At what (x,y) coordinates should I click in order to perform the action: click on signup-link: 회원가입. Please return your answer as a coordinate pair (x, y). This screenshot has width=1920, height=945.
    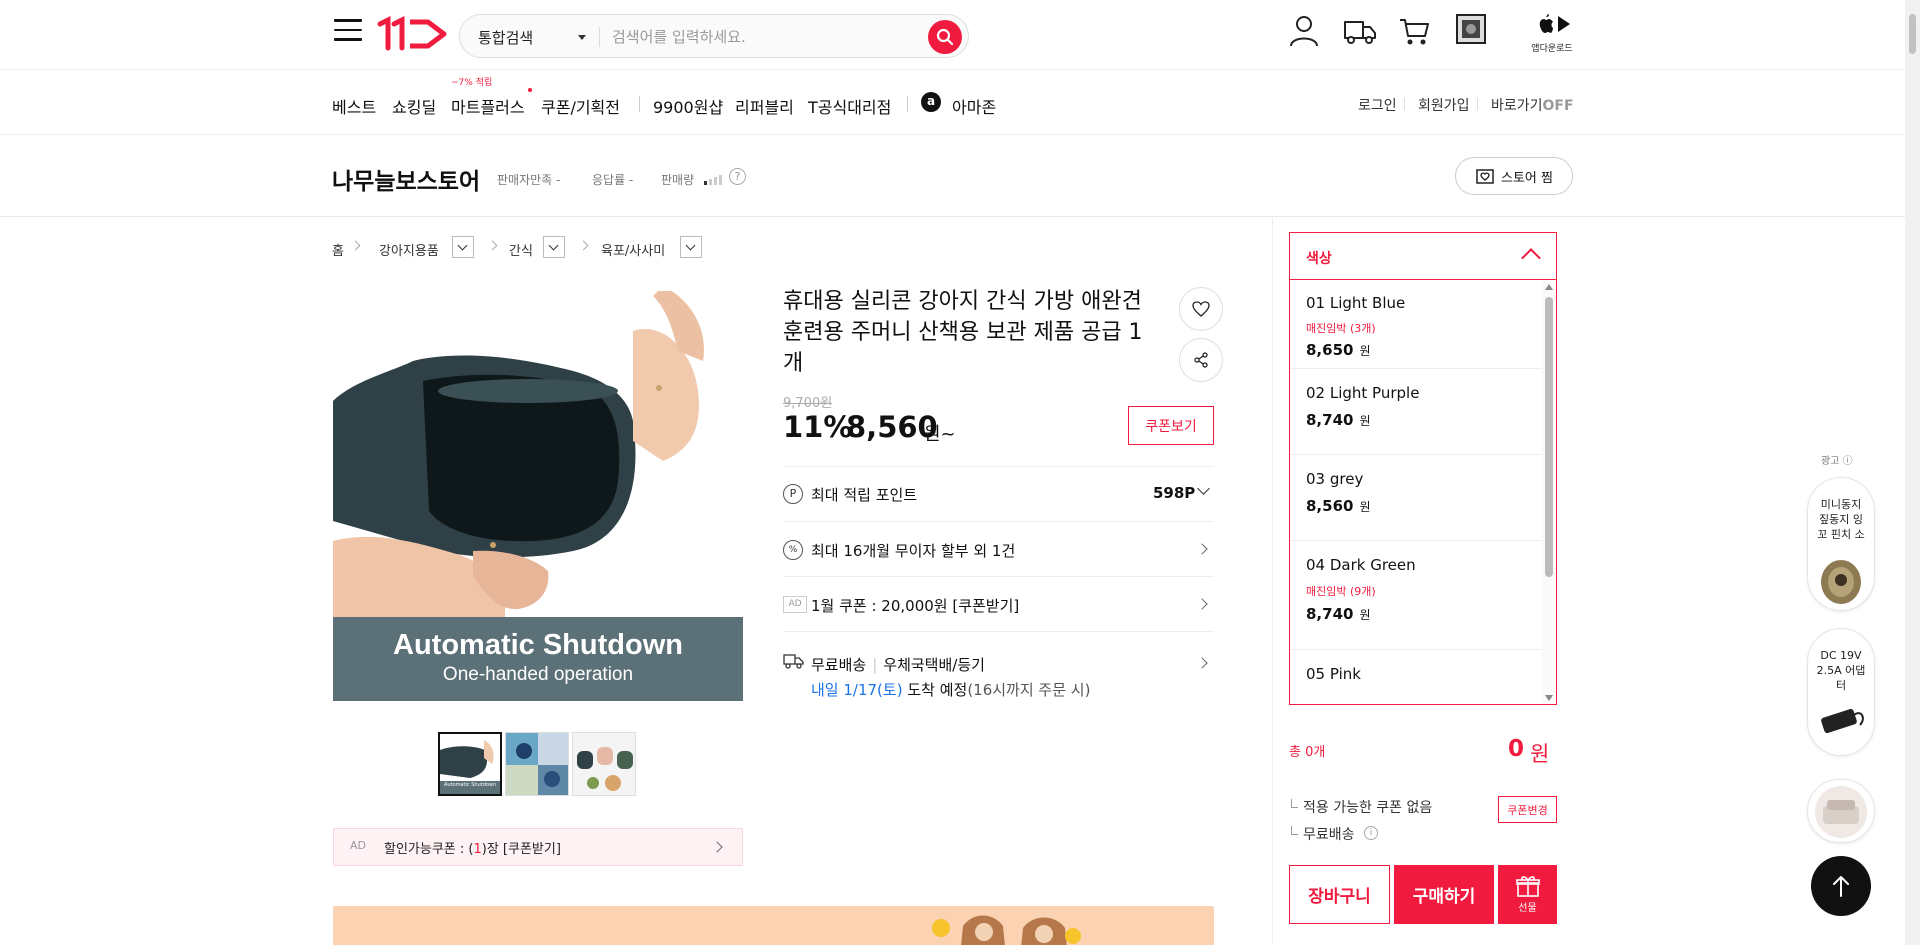
    Looking at the image, I should click on (1444, 105).